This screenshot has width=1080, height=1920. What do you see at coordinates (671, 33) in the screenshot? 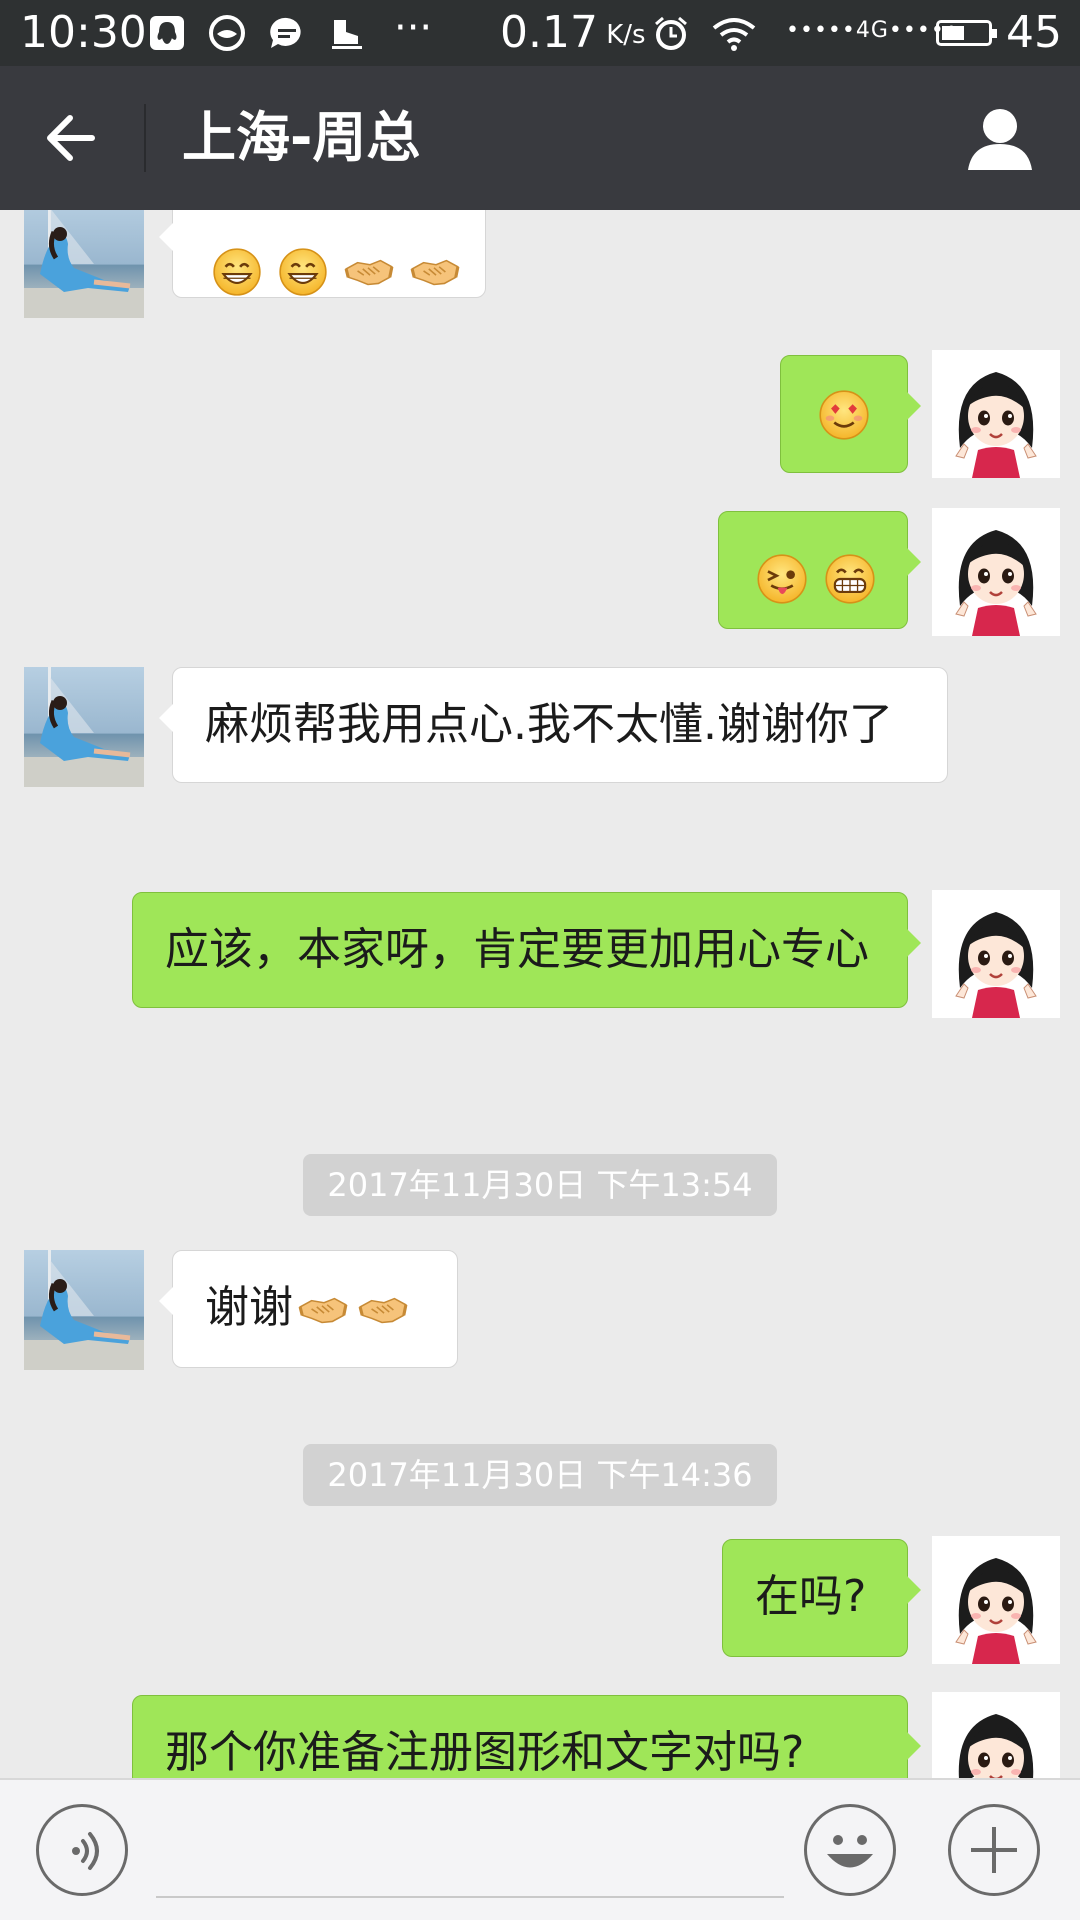
I see `alarm-icon` at bounding box center [671, 33].